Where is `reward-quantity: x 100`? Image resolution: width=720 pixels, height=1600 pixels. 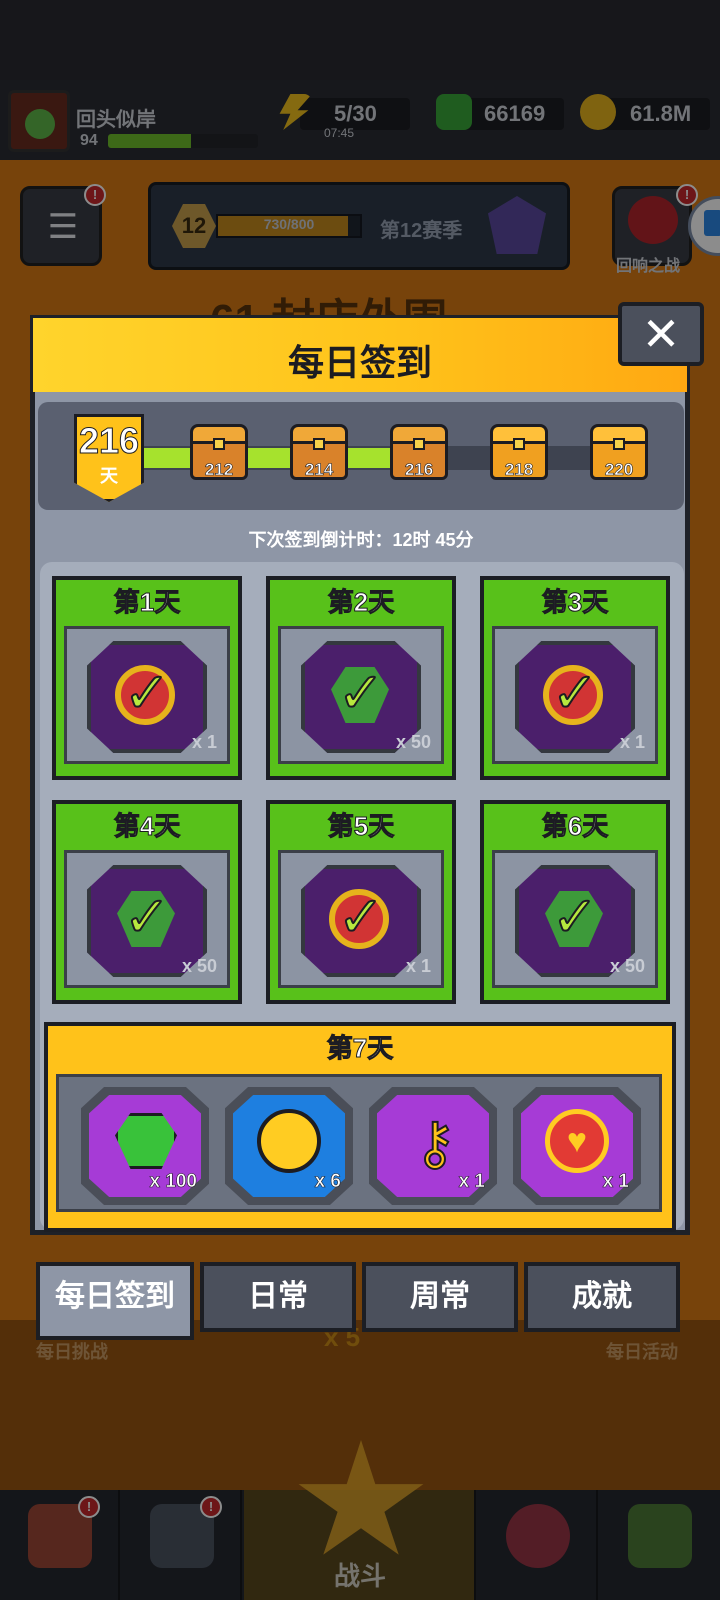 reward-quantity: x 100 is located at coordinates (173, 1182).